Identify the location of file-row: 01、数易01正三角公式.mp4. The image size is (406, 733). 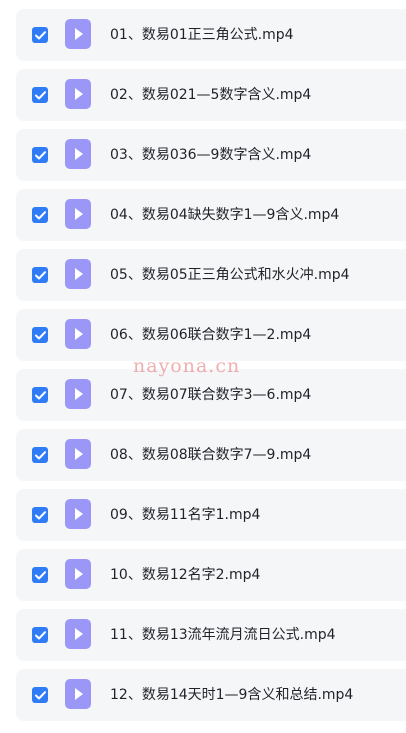
(211, 35).